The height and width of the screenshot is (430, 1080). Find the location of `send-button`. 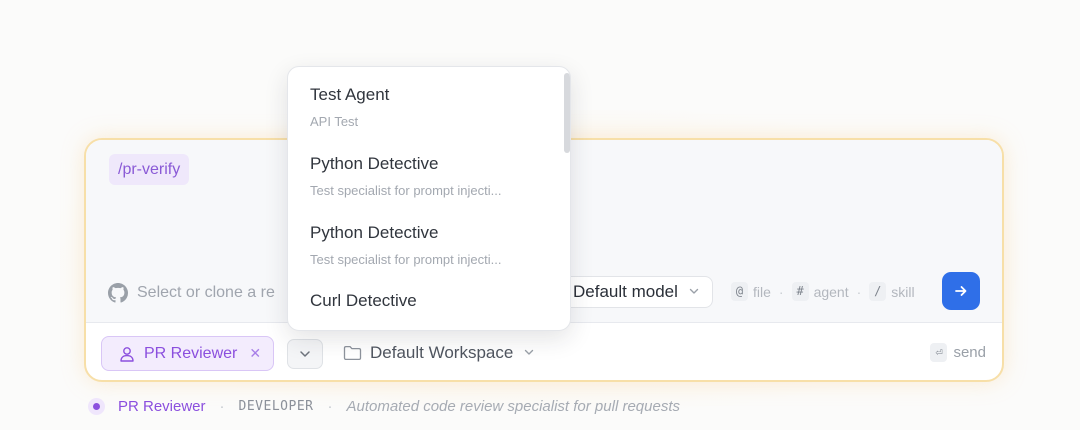

send-button is located at coordinates (961, 291).